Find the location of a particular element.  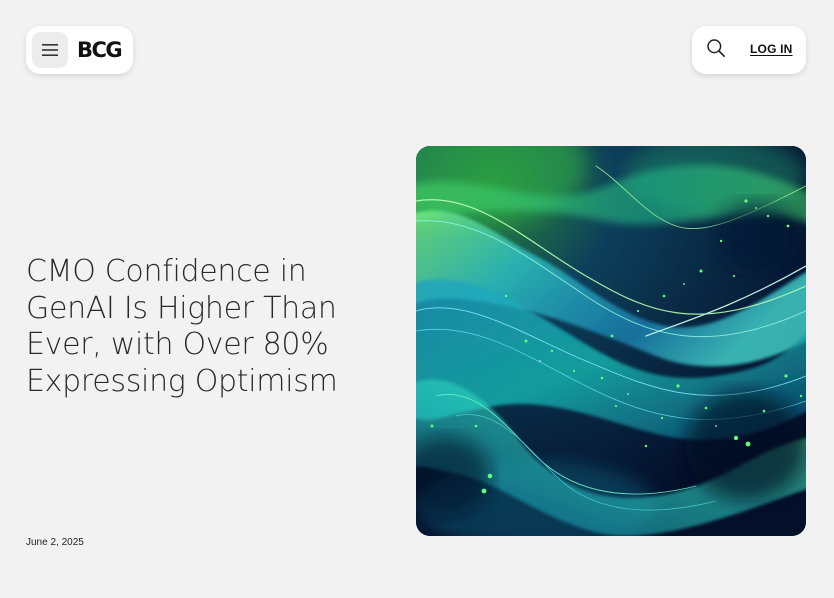

header-left-bar: BCG is located at coordinates (79, 50).